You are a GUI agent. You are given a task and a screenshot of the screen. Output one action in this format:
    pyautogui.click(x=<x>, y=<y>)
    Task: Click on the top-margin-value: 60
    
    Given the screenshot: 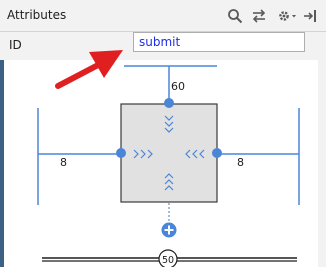 What is the action you would take?
    pyautogui.click(x=178, y=86)
    